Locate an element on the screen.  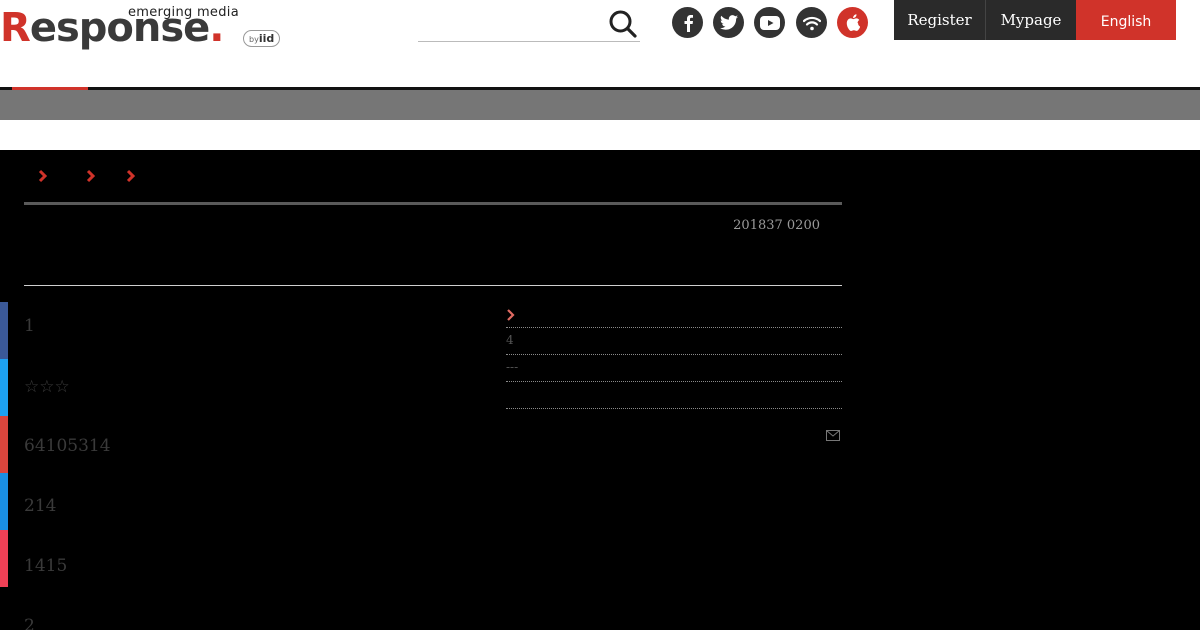
article-header-rule is located at coordinates (433, 285).